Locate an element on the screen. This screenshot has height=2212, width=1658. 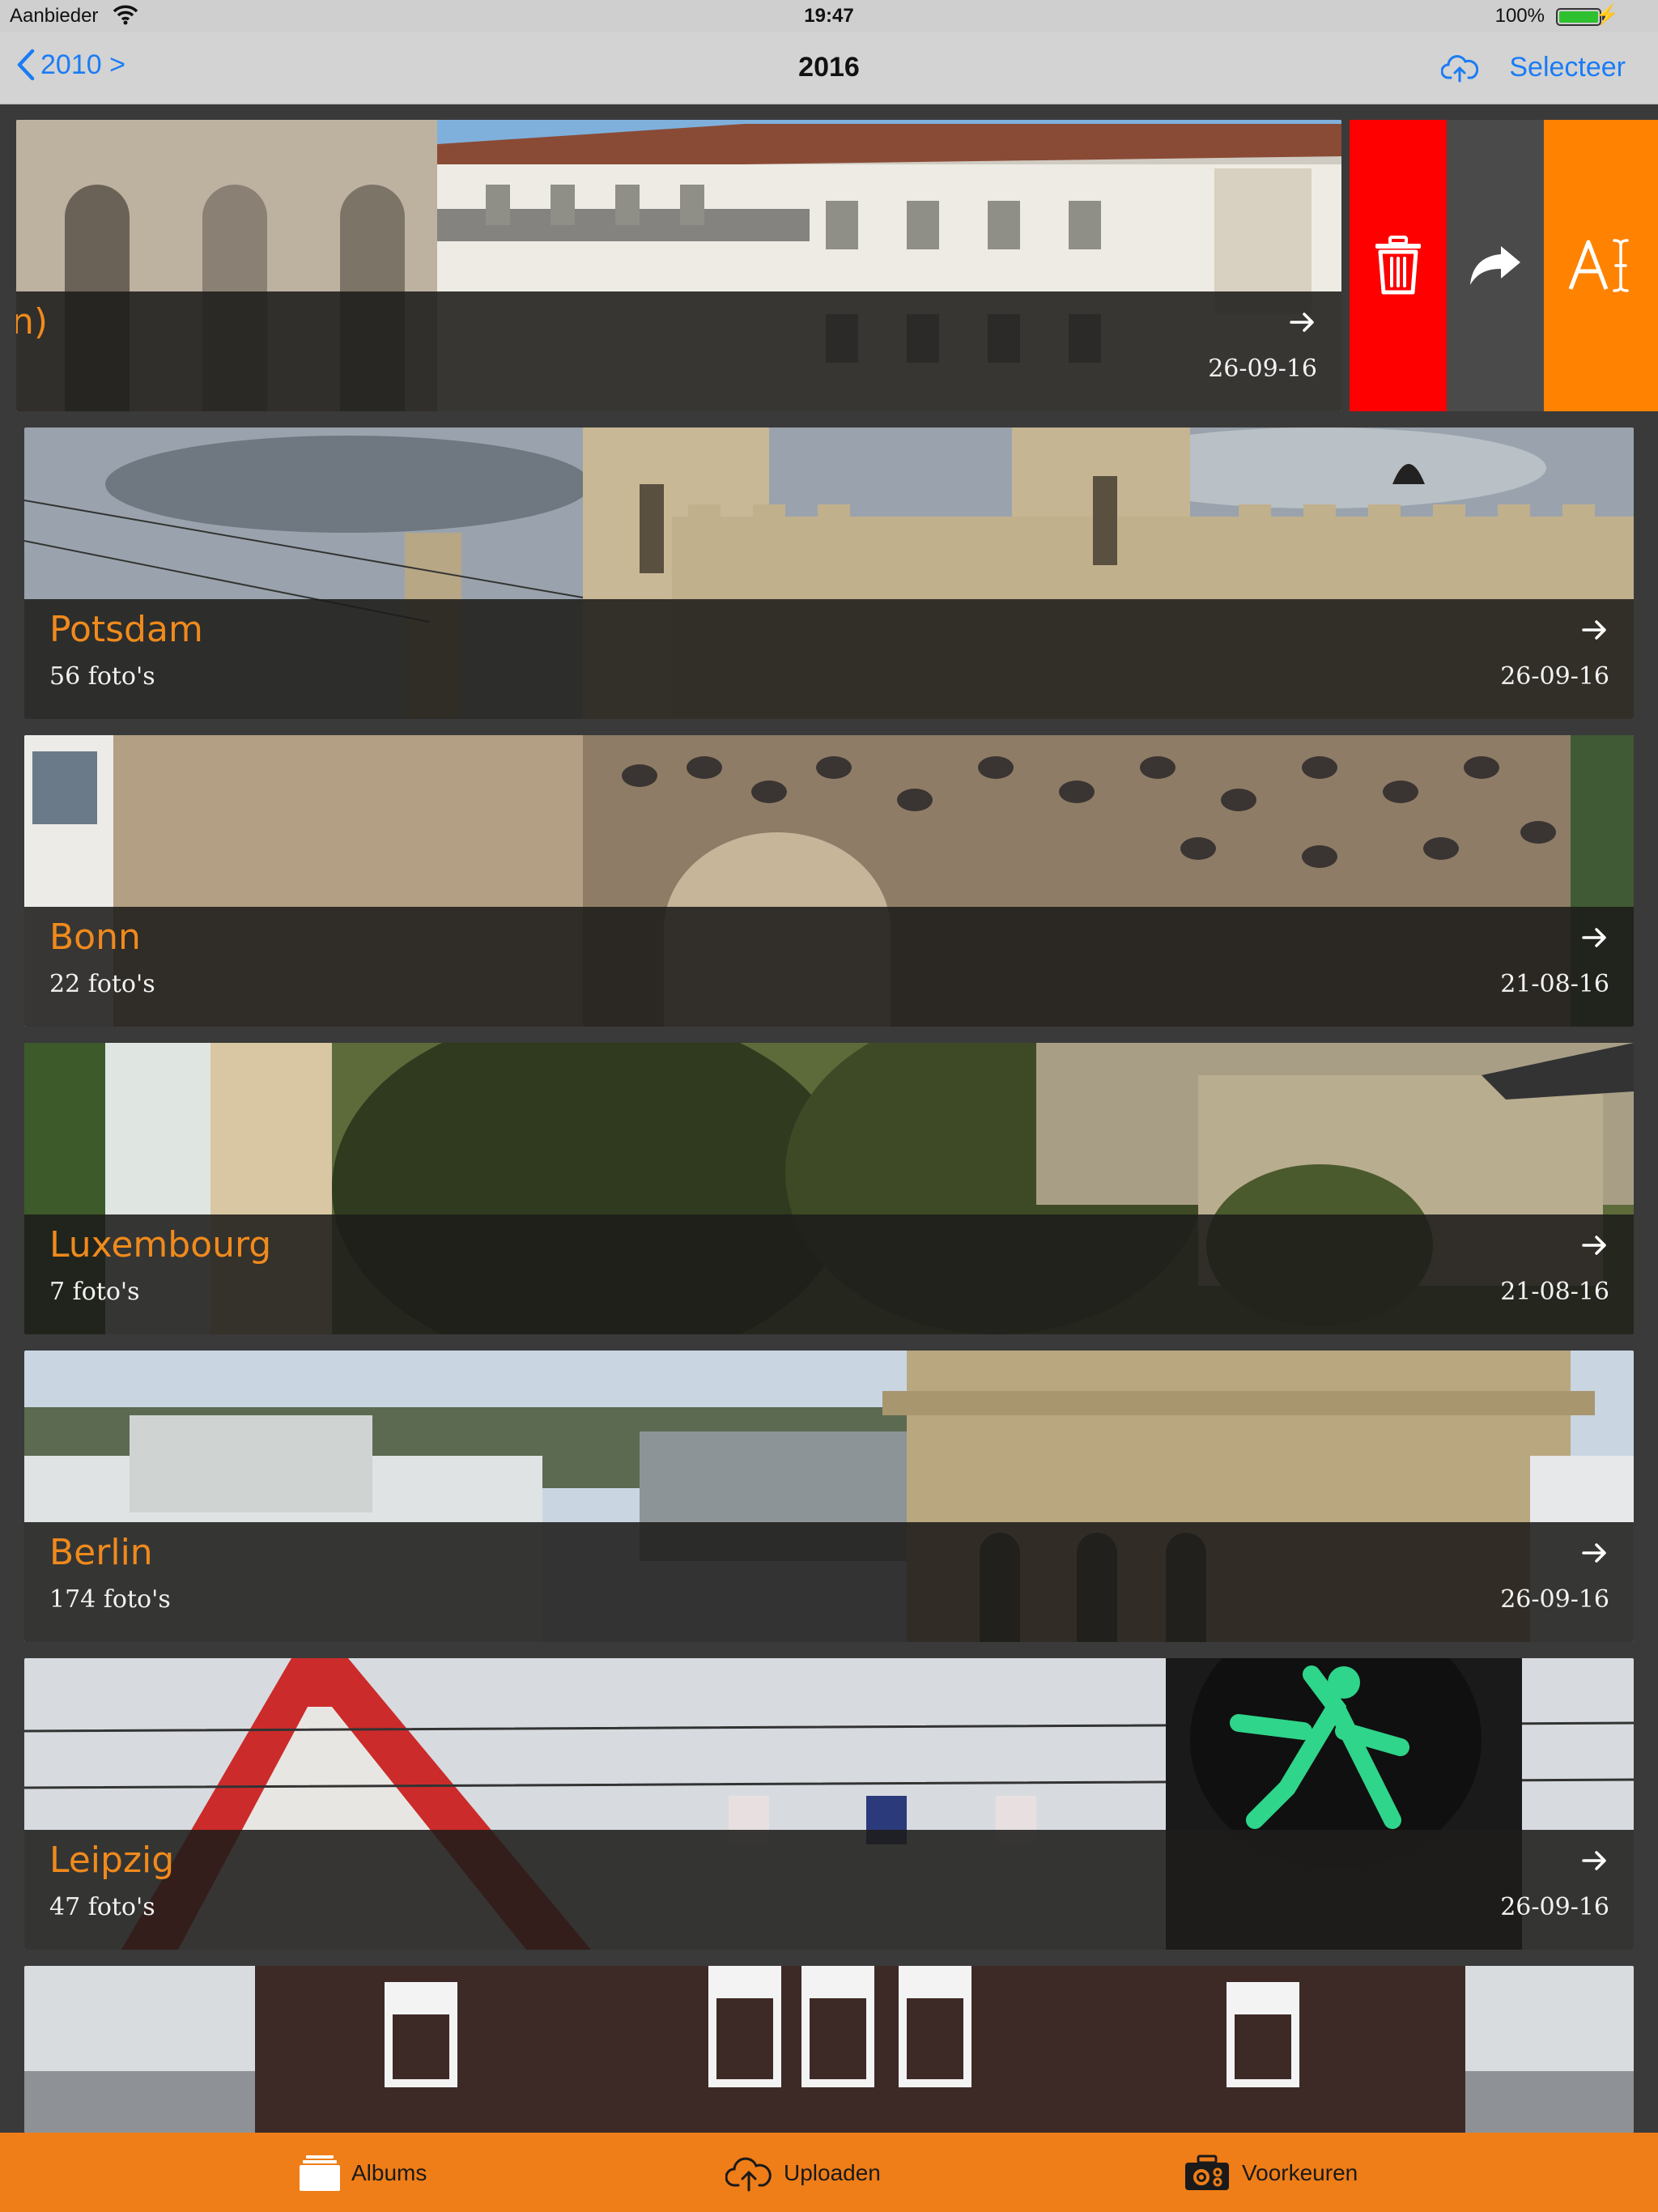
album-title: n) is located at coordinates (32, 322).